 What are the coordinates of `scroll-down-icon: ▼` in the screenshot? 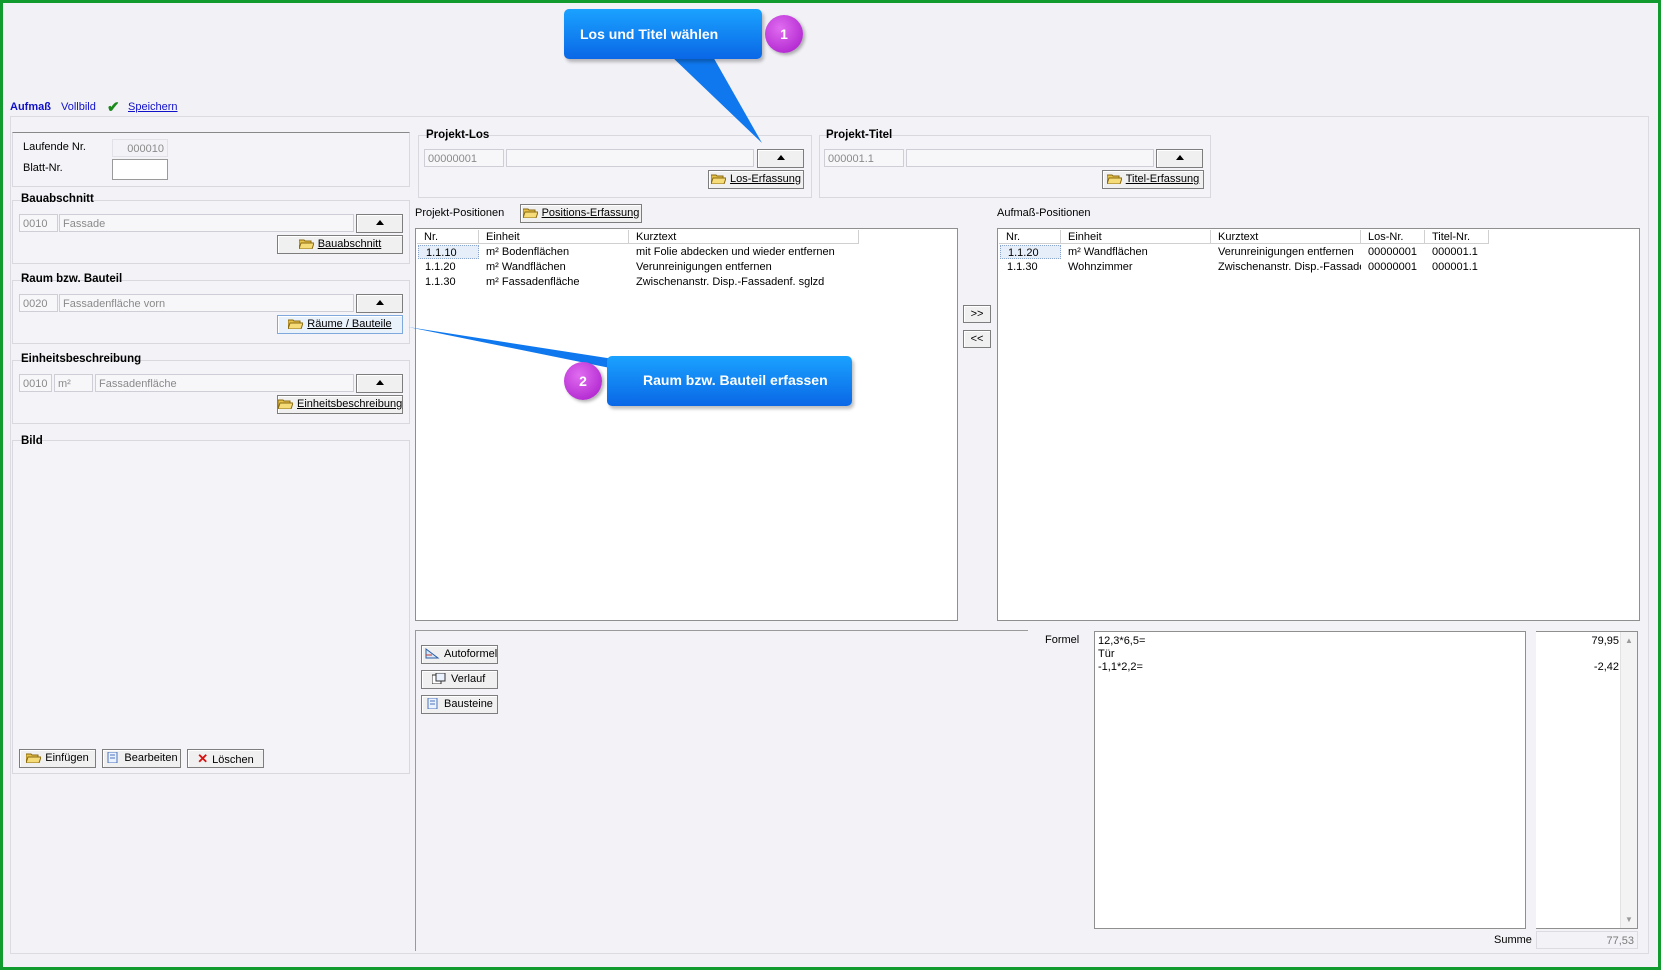 It's located at (1629, 919).